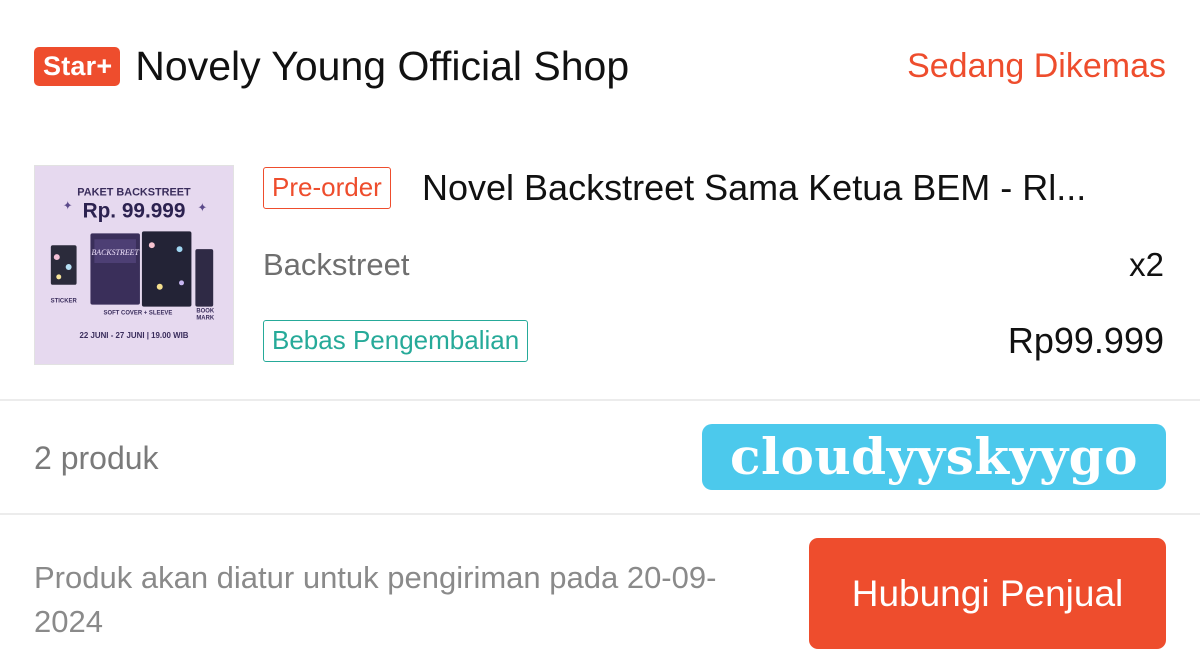 Image resolution: width=1200 pixels, height=669 pixels. What do you see at coordinates (382, 66) in the screenshot?
I see `shop-name: Novely Young Official Shop` at bounding box center [382, 66].